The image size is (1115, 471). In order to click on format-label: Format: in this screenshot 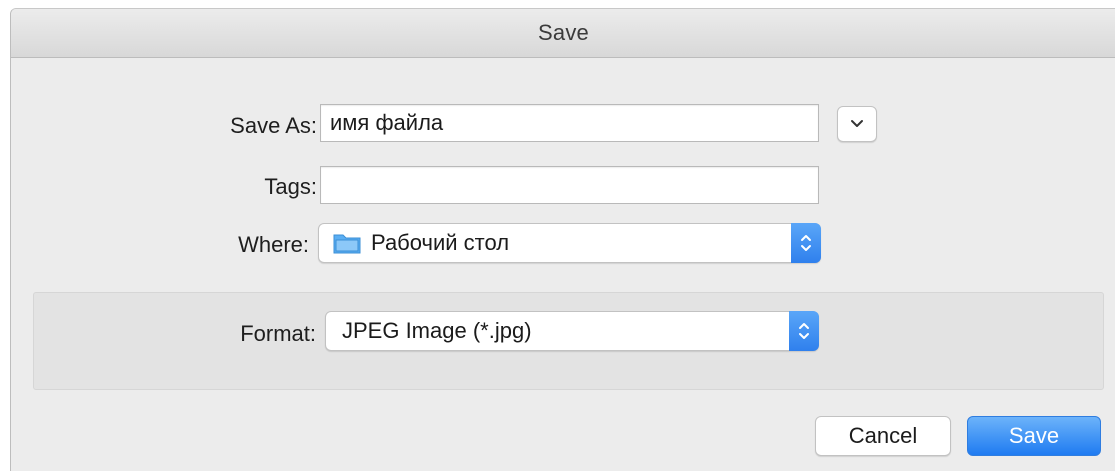, I will do `click(278, 333)`.